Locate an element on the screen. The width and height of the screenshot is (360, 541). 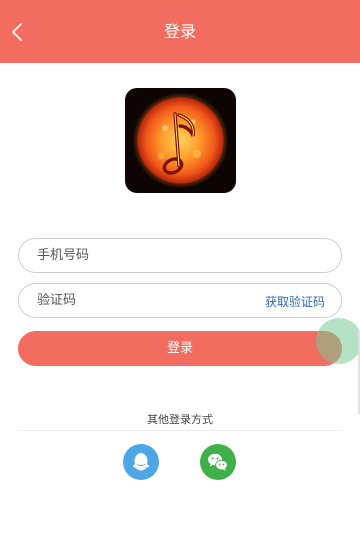
header-bar: 登录 is located at coordinates (180, 31).